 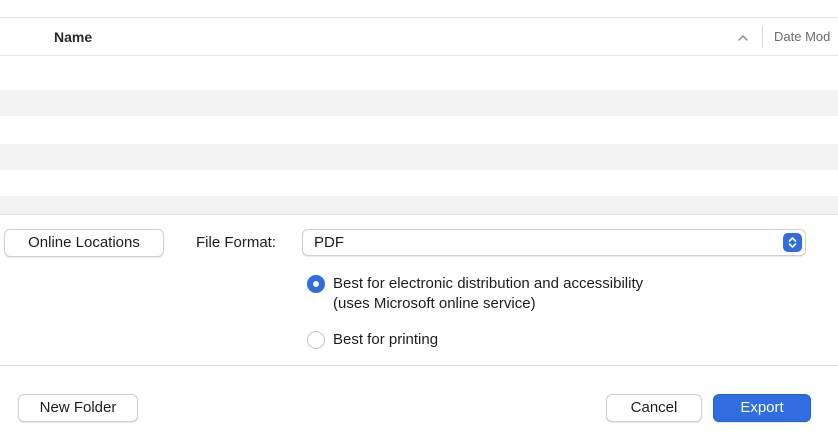 I want to click on column-header-date-modified: Date Mod, so click(x=802, y=36).